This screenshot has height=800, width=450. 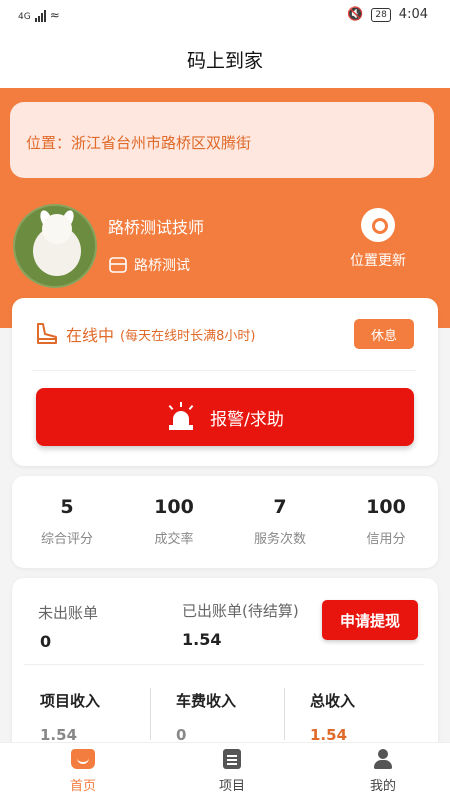 I want to click on online-status: 在线中, so click(x=90, y=335).